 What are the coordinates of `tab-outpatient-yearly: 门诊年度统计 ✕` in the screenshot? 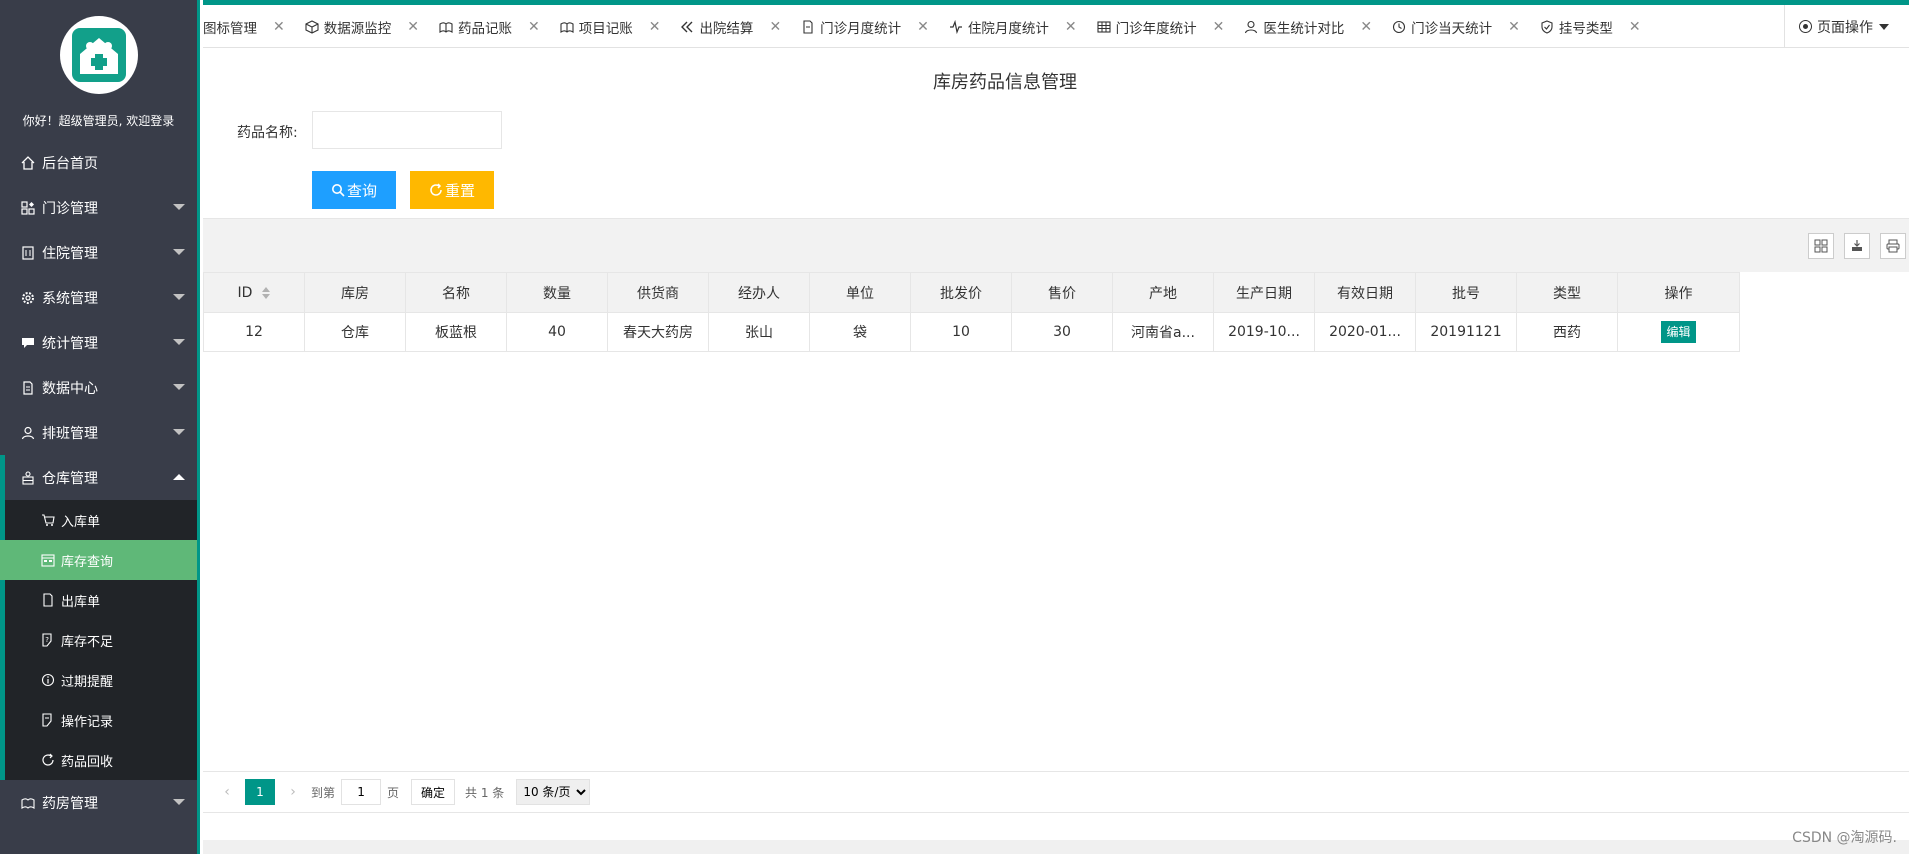 It's located at (1161, 26).